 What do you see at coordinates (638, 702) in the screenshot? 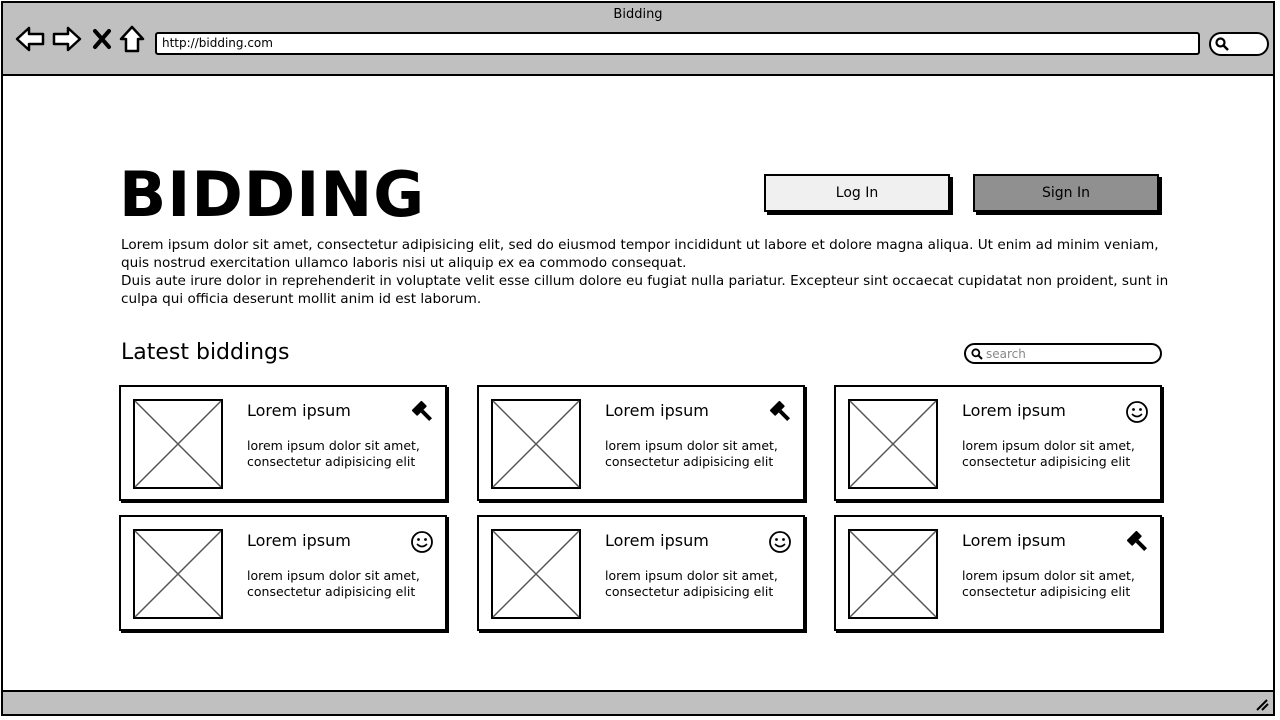
I see `browser-status-bar` at bounding box center [638, 702].